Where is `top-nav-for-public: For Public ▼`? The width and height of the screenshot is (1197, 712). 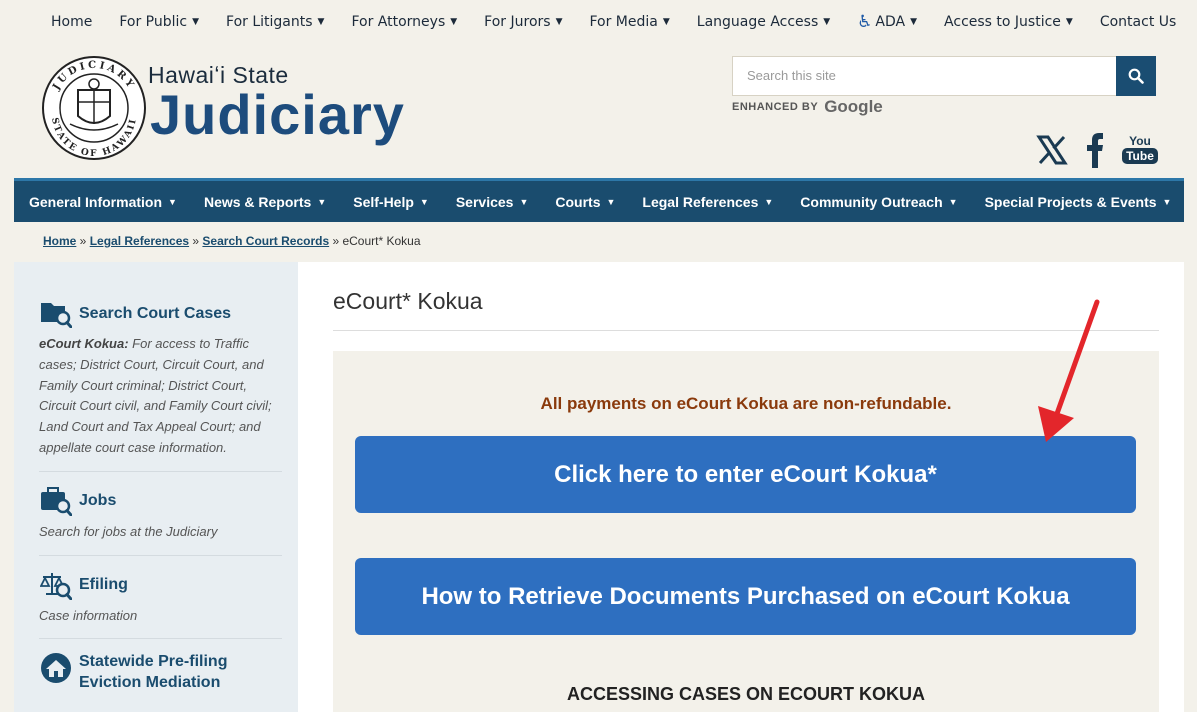
top-nav-for-public: For Public ▼ is located at coordinates (159, 22).